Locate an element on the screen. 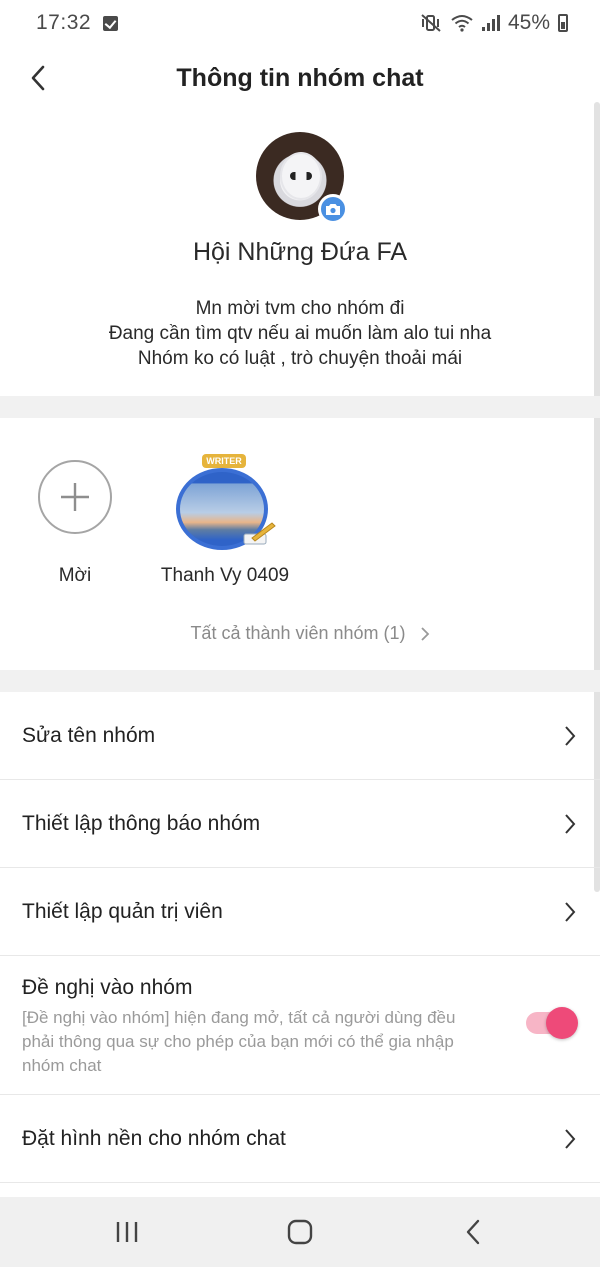 This screenshot has height=1267, width=600. recent-apps-icon is located at coordinates (126, 1232).